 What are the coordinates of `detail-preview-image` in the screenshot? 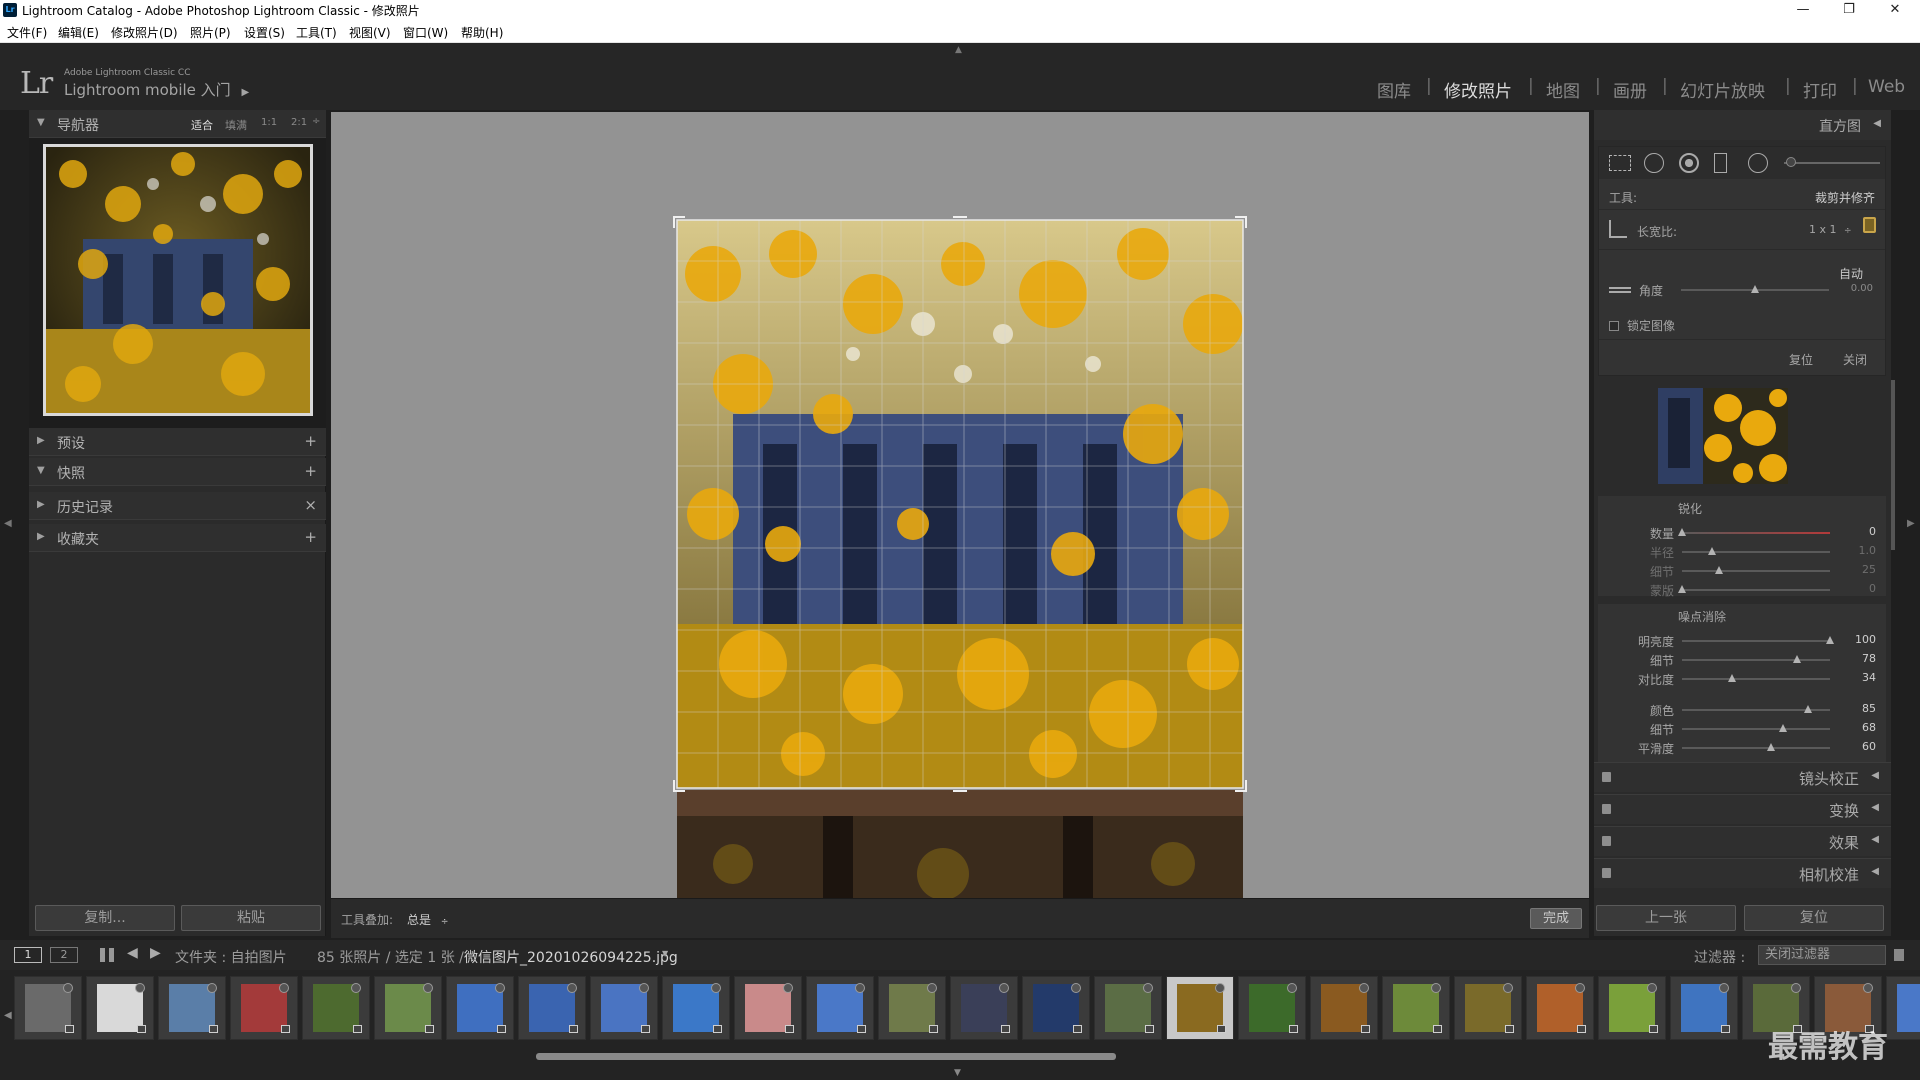 It's located at (1723, 436).